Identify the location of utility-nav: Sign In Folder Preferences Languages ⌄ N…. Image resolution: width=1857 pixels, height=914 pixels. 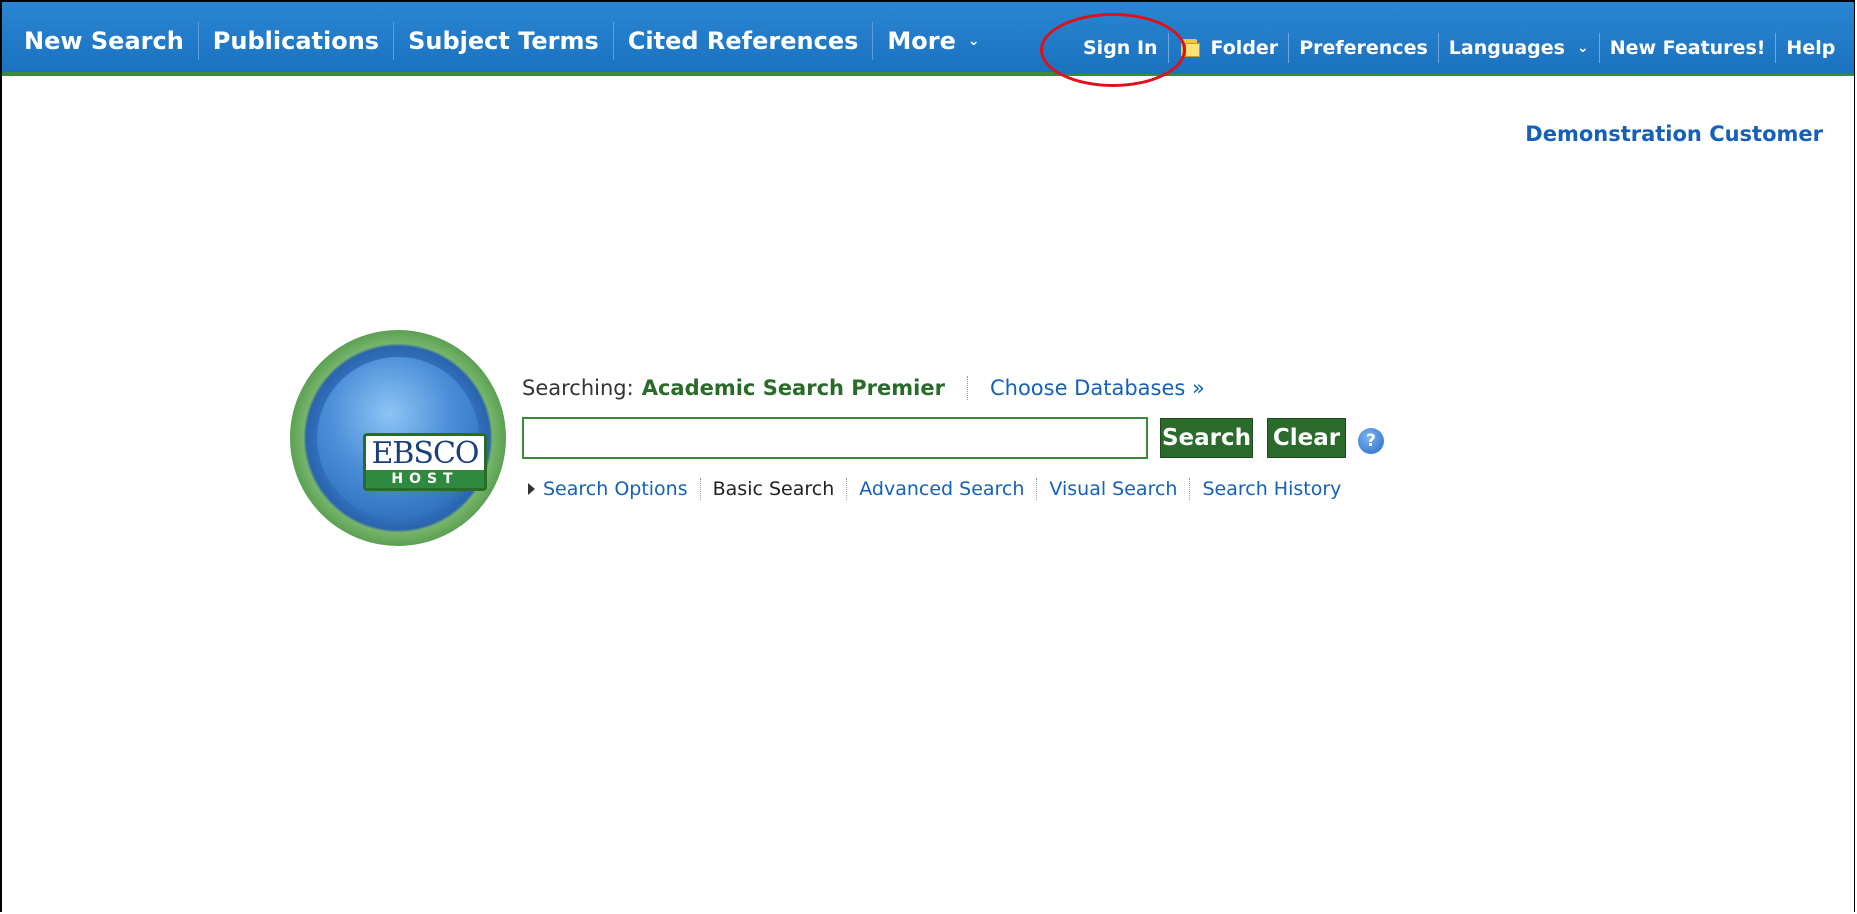
(1454, 48).